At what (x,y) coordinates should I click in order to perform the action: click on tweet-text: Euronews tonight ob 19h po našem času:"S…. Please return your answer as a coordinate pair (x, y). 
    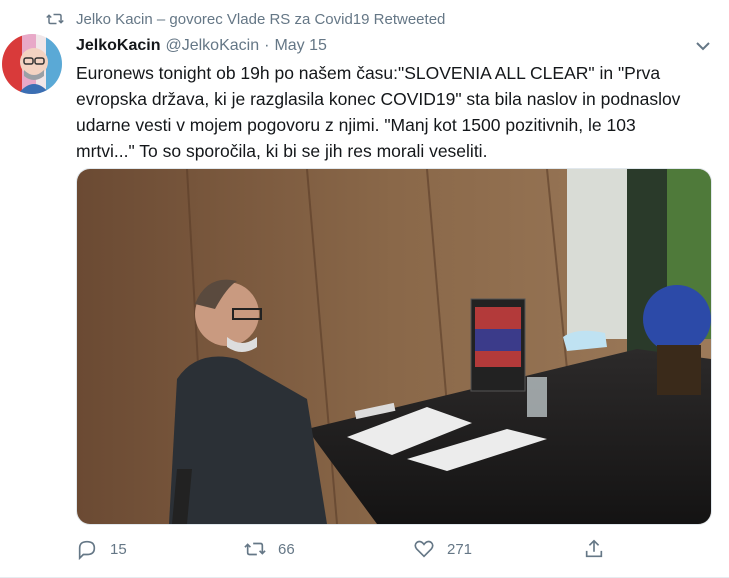
    Looking at the image, I should click on (381, 112).